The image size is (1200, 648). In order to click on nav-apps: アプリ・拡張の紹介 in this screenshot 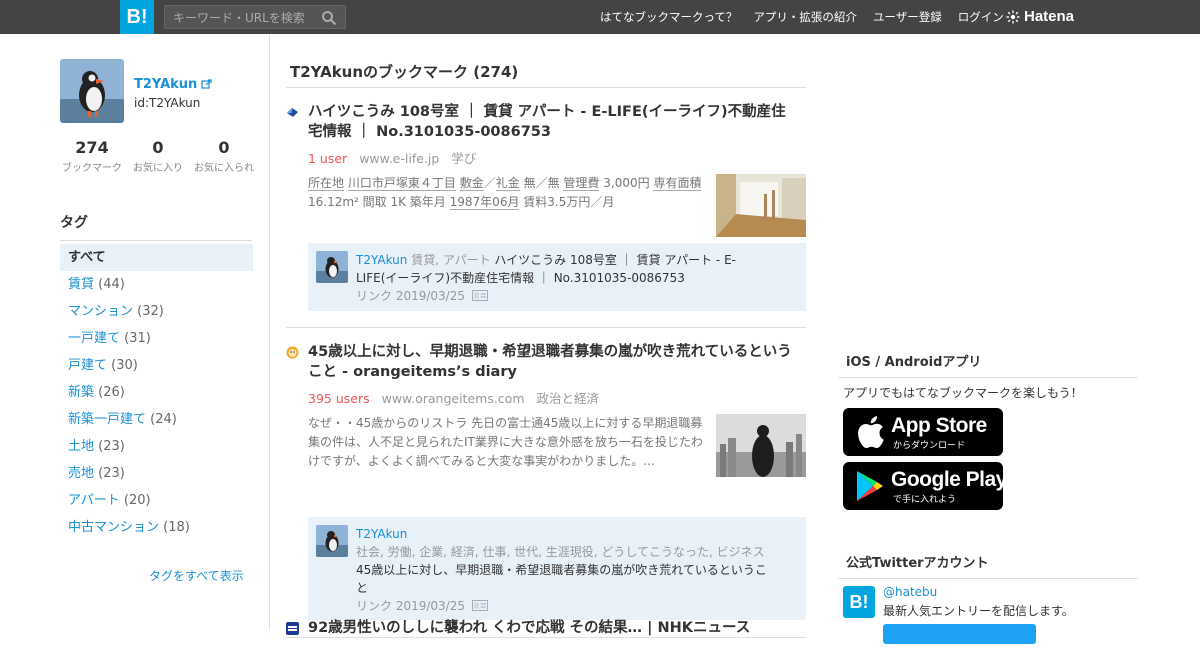, I will do `click(805, 17)`.